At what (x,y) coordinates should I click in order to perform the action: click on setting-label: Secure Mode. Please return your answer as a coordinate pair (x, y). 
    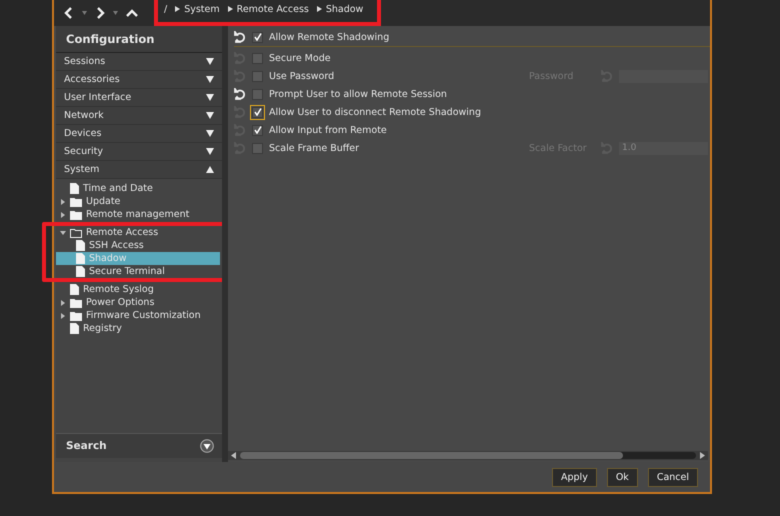
    Looking at the image, I should click on (300, 58).